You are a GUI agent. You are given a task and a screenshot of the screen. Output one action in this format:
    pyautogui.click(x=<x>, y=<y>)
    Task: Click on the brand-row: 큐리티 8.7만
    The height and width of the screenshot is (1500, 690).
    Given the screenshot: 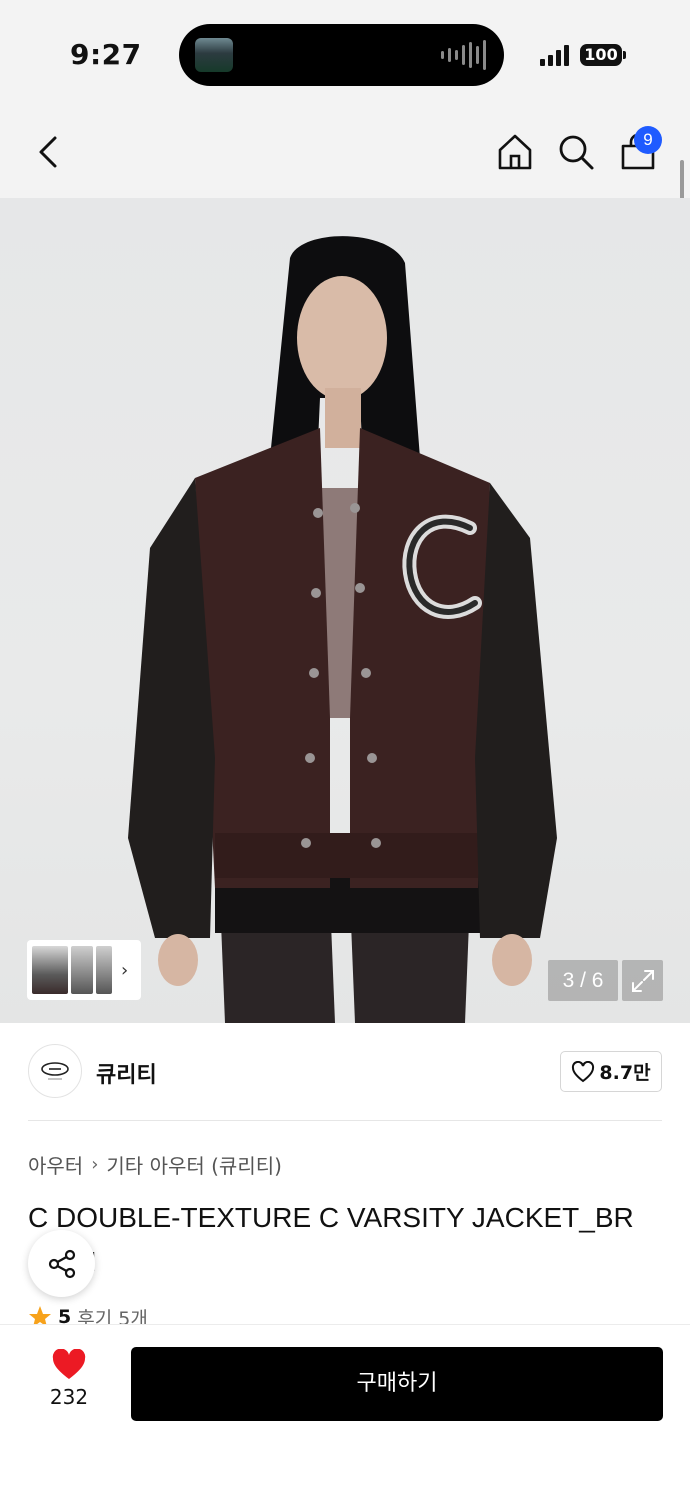 What is the action you would take?
    pyautogui.click(x=345, y=1072)
    